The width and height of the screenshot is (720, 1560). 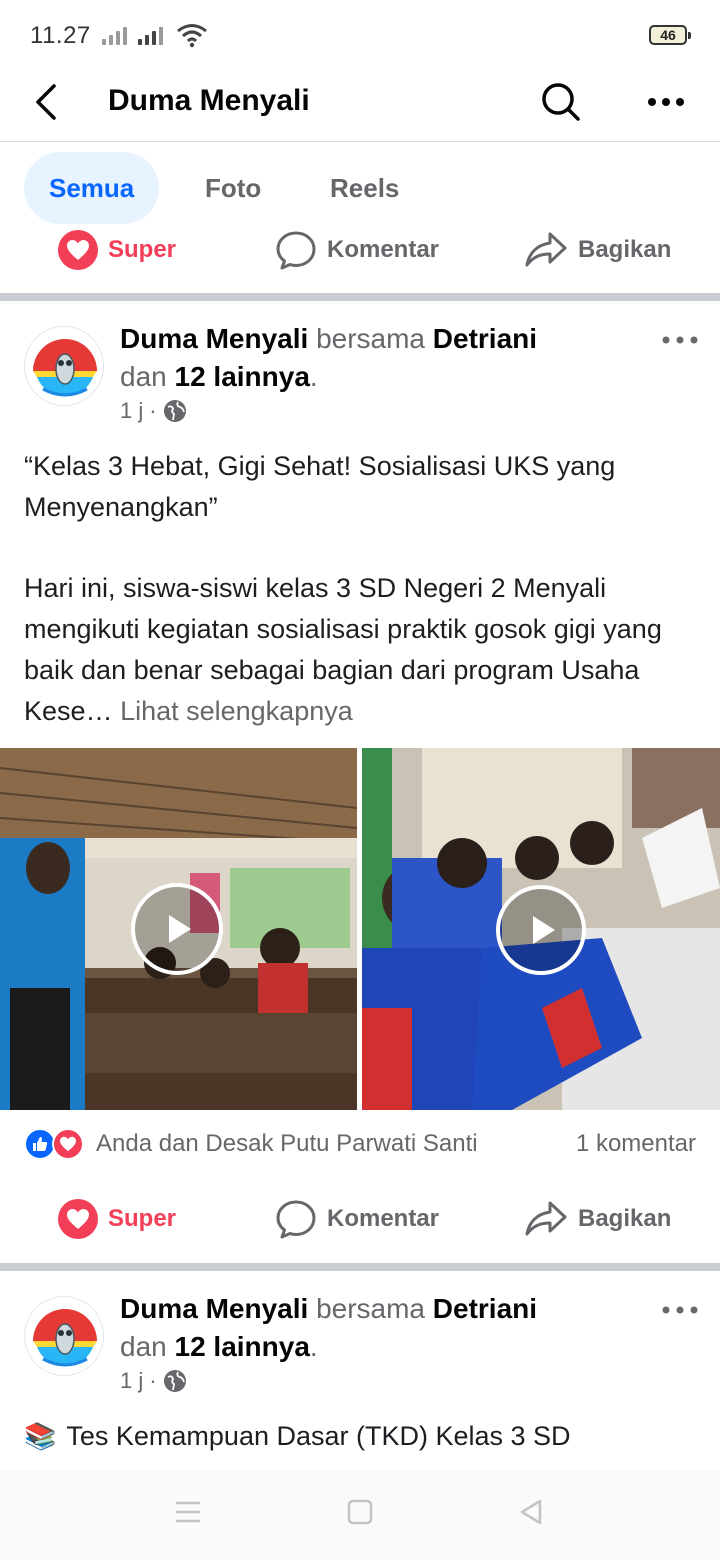 I want to click on search-icon, so click(x=560, y=102).